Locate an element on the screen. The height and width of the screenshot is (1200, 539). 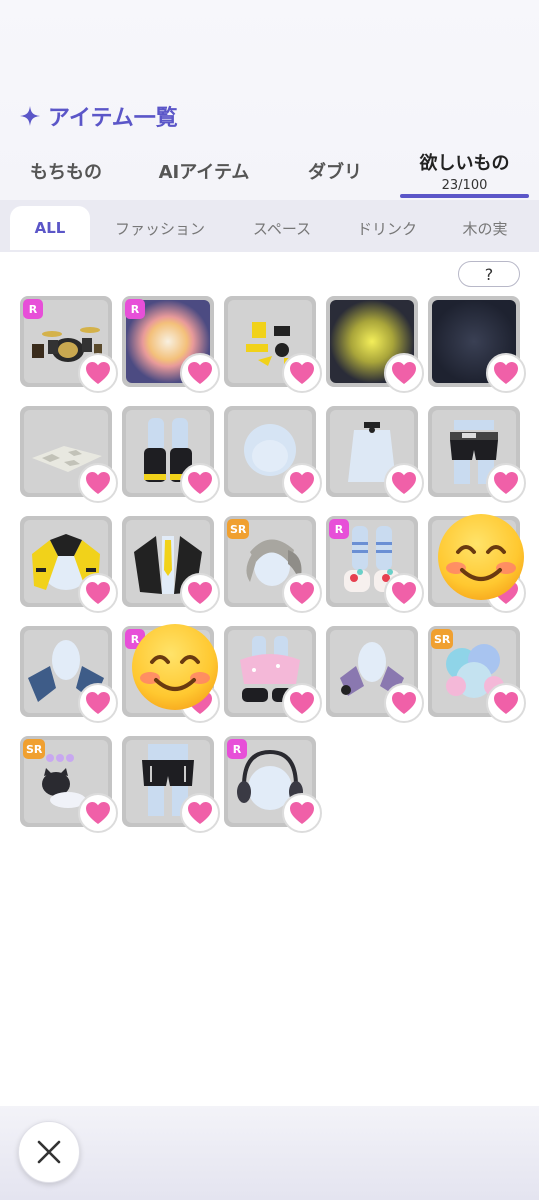
category-label: ドリンク is located at coordinates (386, 228).